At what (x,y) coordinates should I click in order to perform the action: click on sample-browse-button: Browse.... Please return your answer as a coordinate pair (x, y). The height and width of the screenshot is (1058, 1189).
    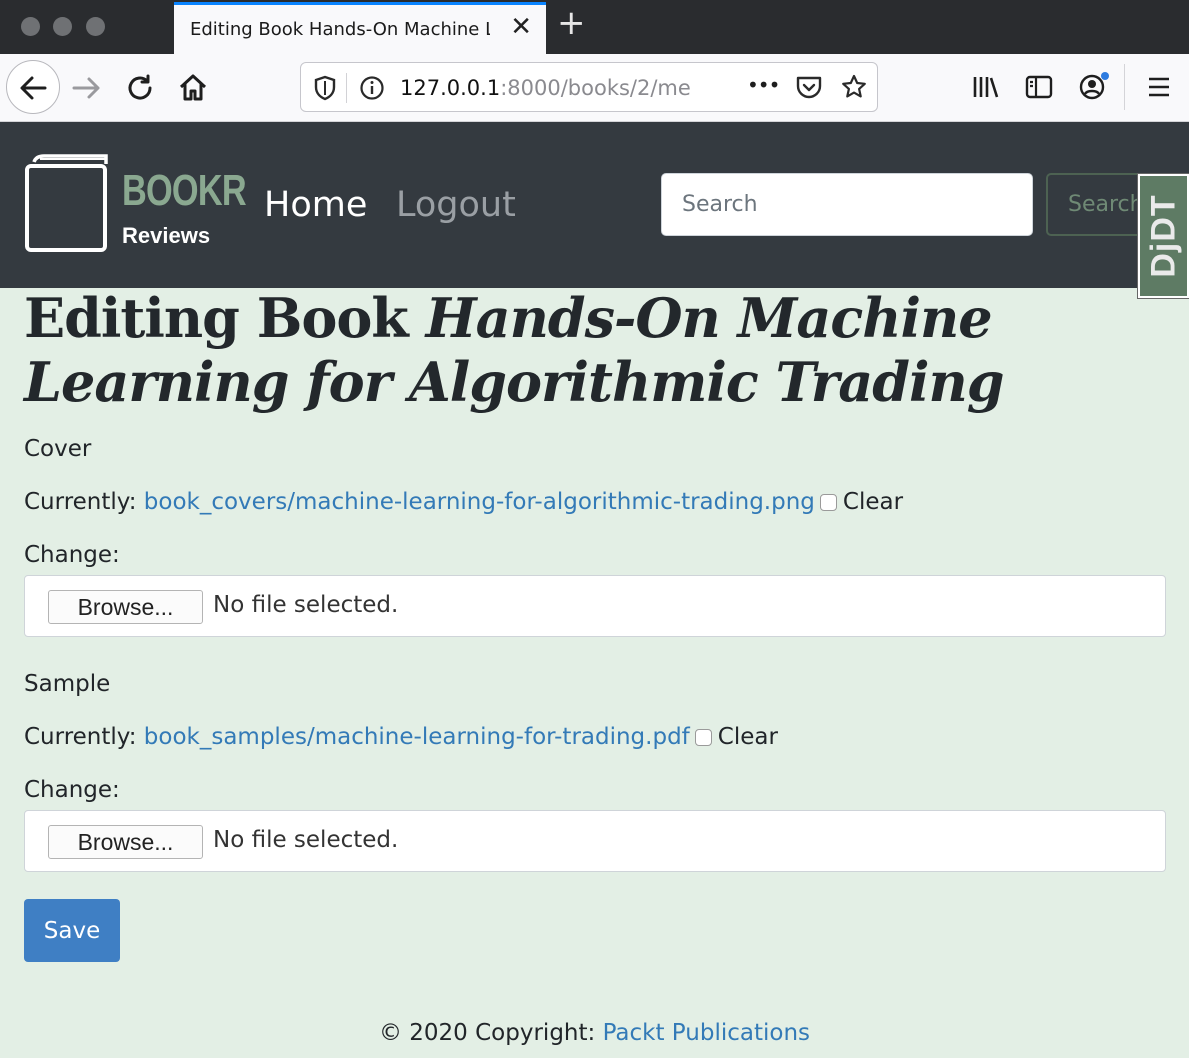
    Looking at the image, I should click on (125, 842).